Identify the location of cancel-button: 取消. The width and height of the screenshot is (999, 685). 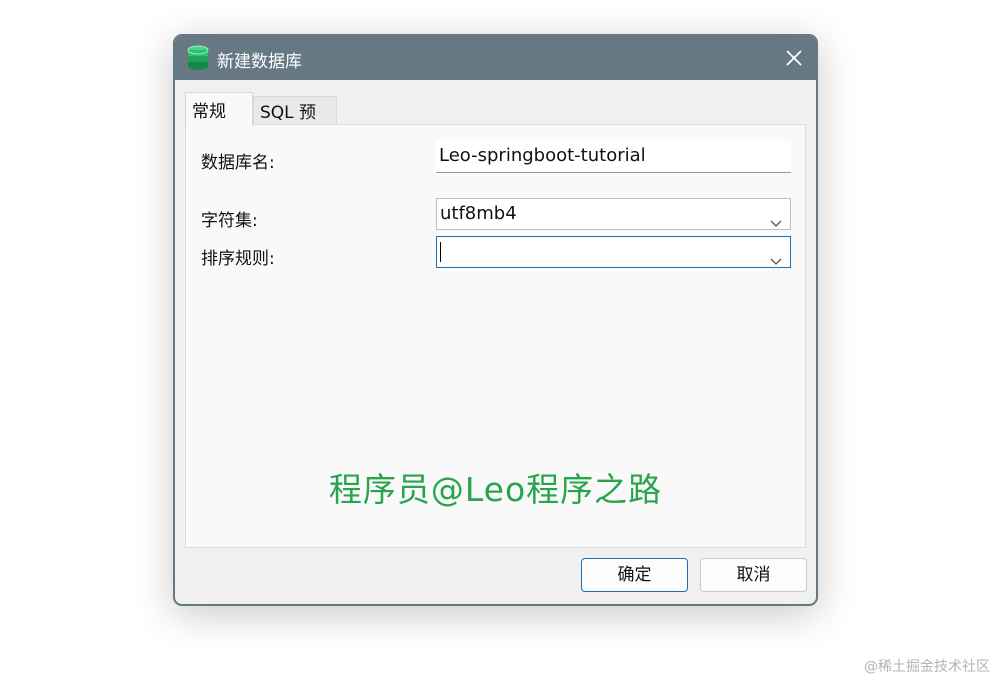
(753, 575).